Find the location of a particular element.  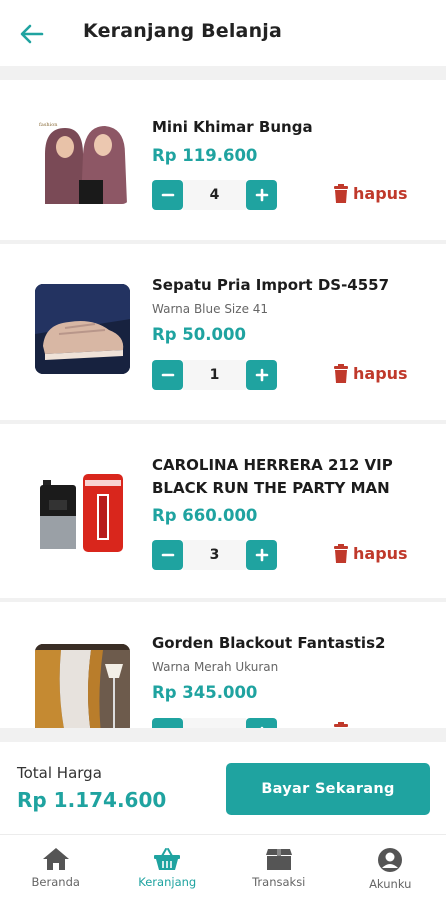

home-icon is located at coordinates (55, 859).